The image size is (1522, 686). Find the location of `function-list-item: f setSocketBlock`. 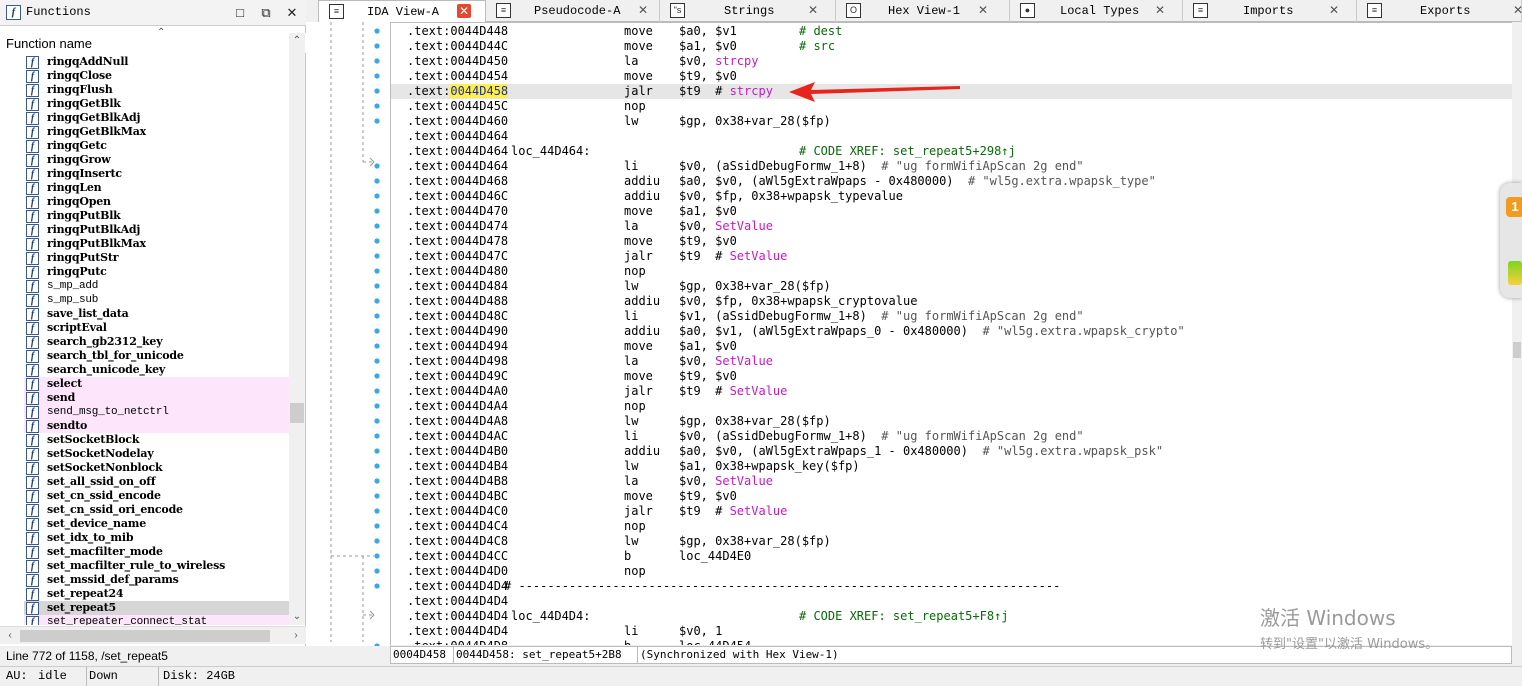

function-list-item: f setSocketBlock is located at coordinates (156, 440).